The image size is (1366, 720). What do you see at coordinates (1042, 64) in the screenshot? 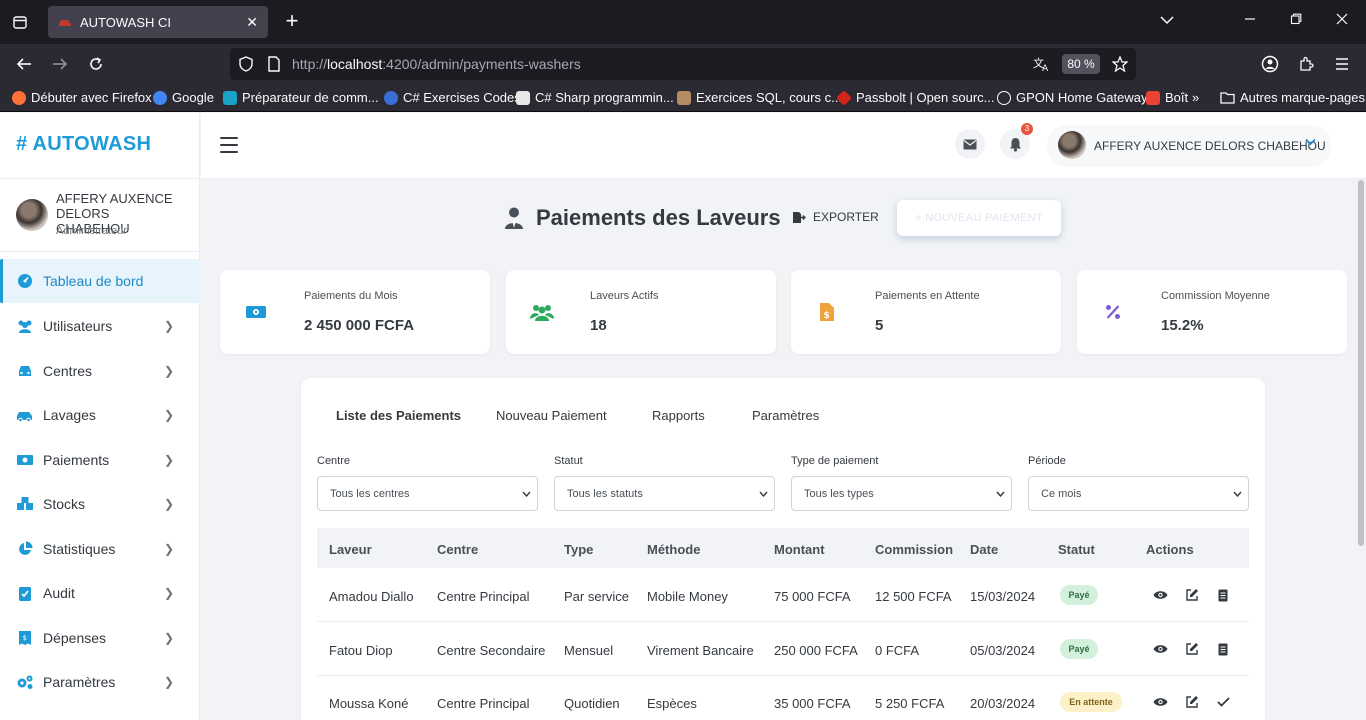
I see `translate-icon: 文A` at bounding box center [1042, 64].